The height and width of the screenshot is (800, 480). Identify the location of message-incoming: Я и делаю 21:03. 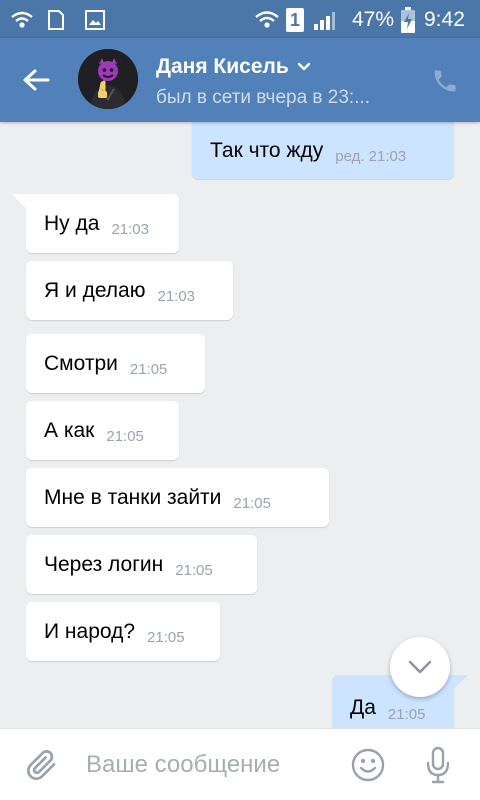
(129, 290).